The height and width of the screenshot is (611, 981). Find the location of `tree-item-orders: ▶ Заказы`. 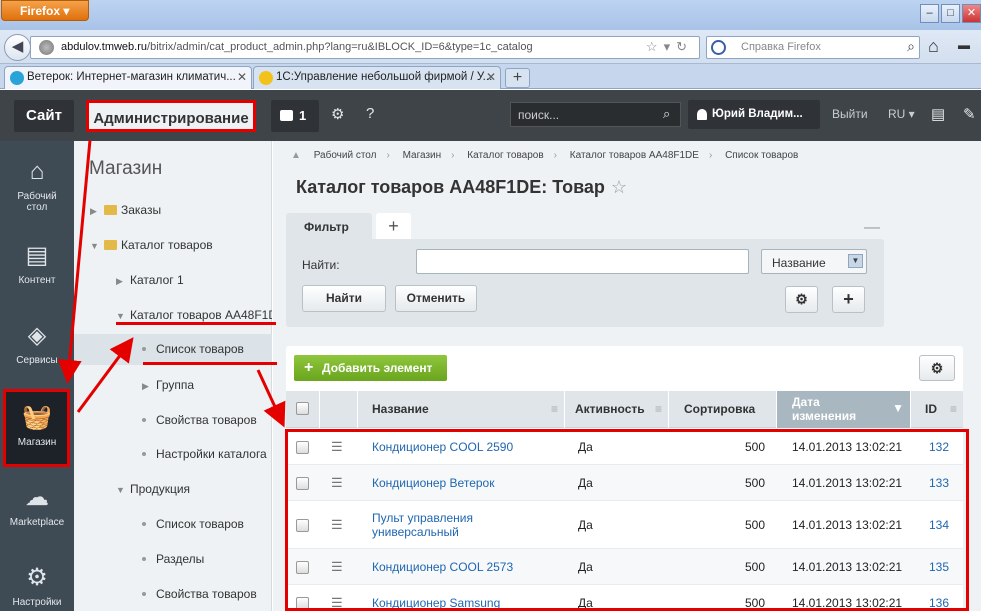

tree-item-orders: ▶ Заказы is located at coordinates (125, 210).